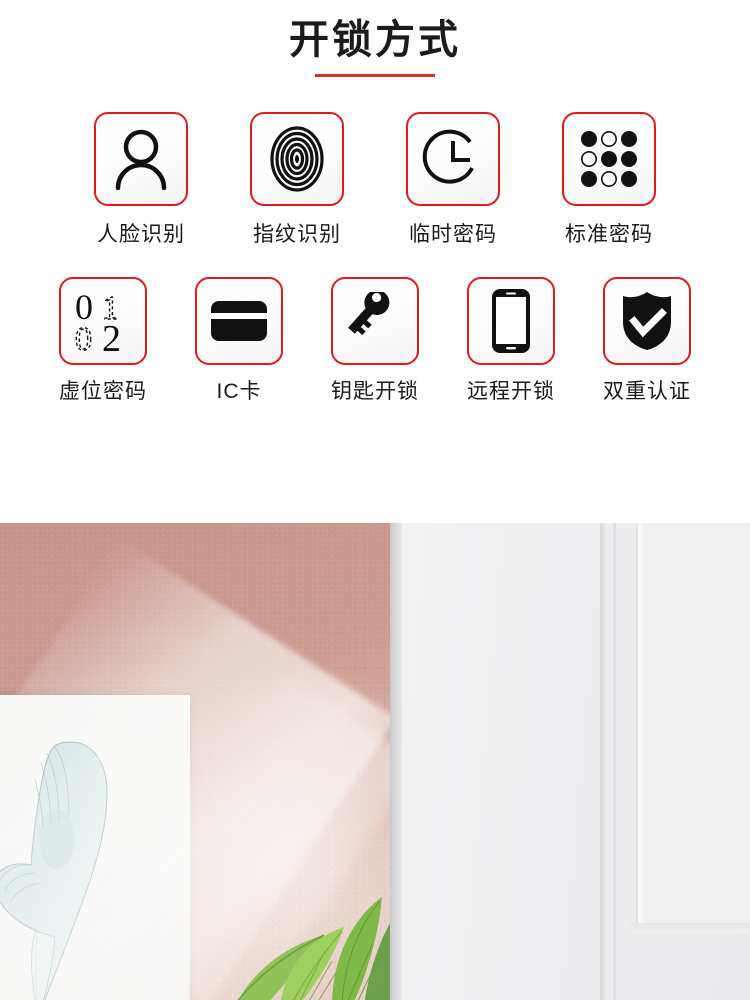 This screenshot has width=750, height=1000. I want to click on icon-tile: 0 1 0 2, so click(103, 321).